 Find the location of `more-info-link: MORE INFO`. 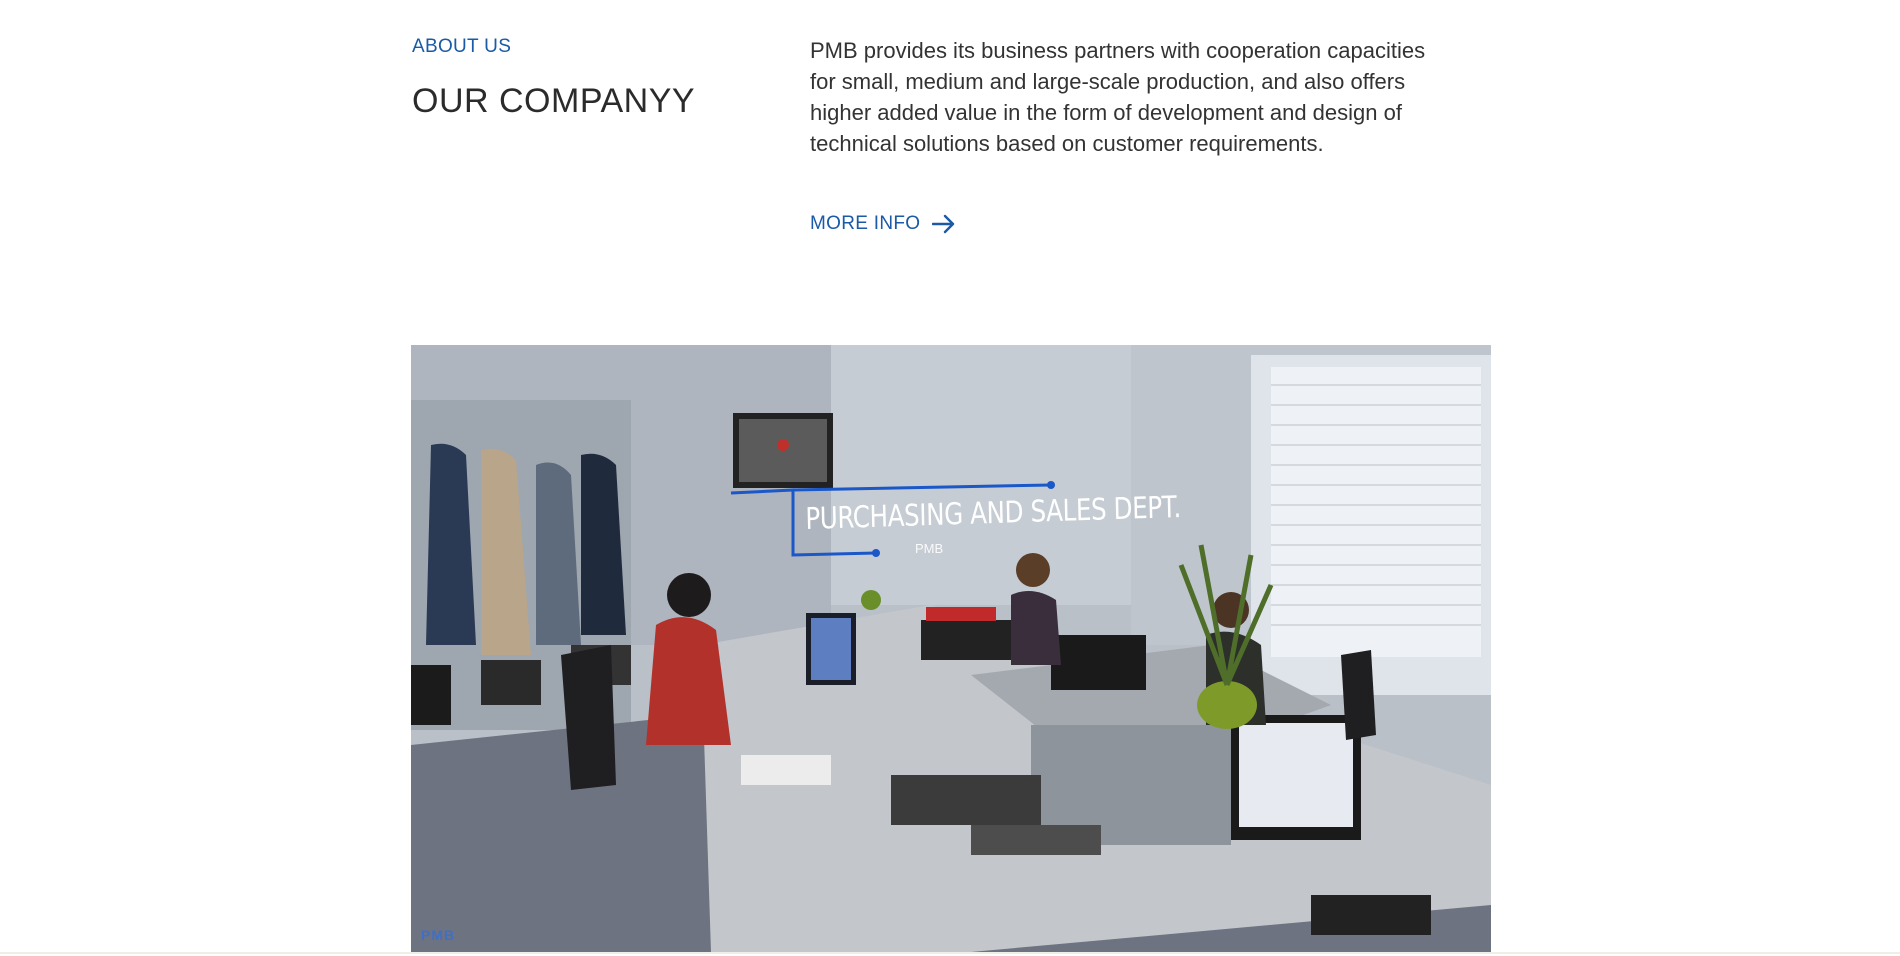

more-info-link: MORE INFO is located at coordinates (883, 224).